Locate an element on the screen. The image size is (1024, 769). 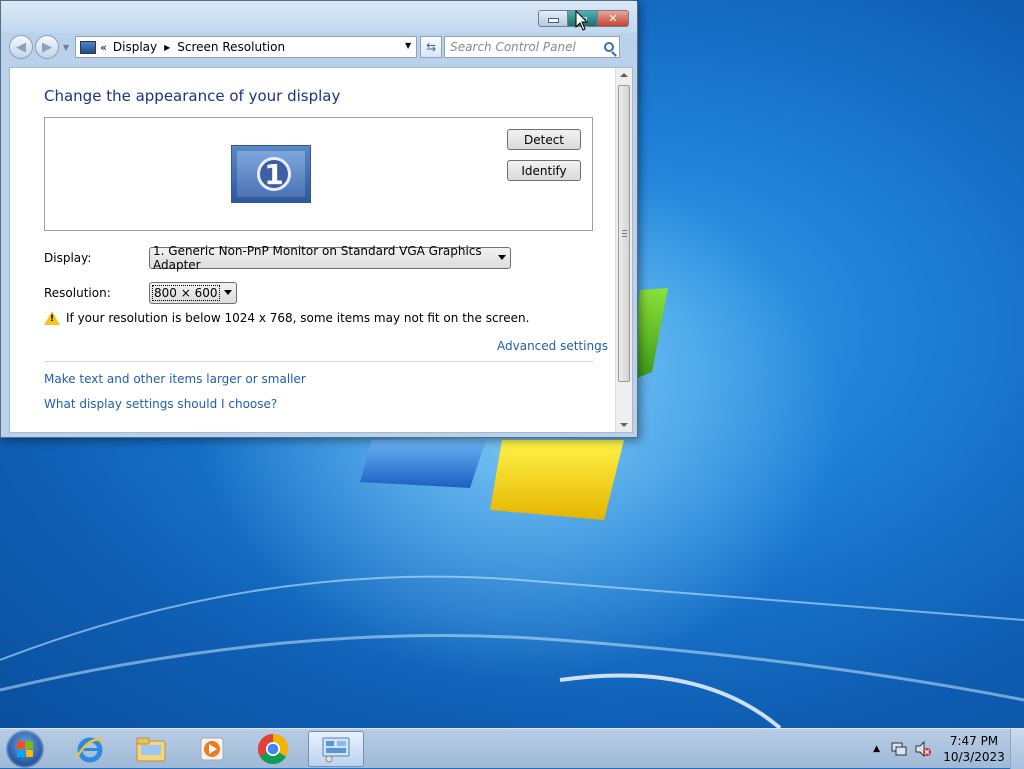
detect-button: Detect is located at coordinates (544, 139).